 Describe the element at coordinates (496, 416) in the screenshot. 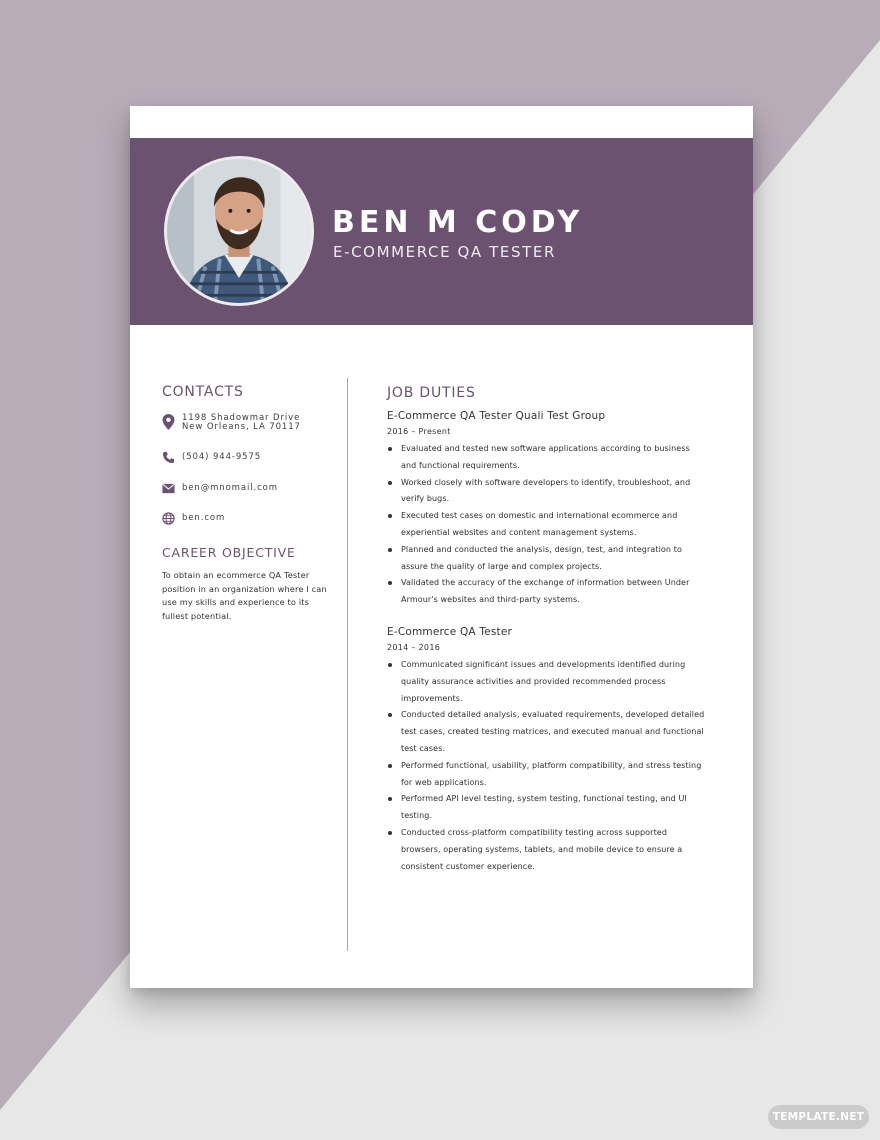

I see `job-title: E-Commerce QA Tester Quali Test Group` at that location.